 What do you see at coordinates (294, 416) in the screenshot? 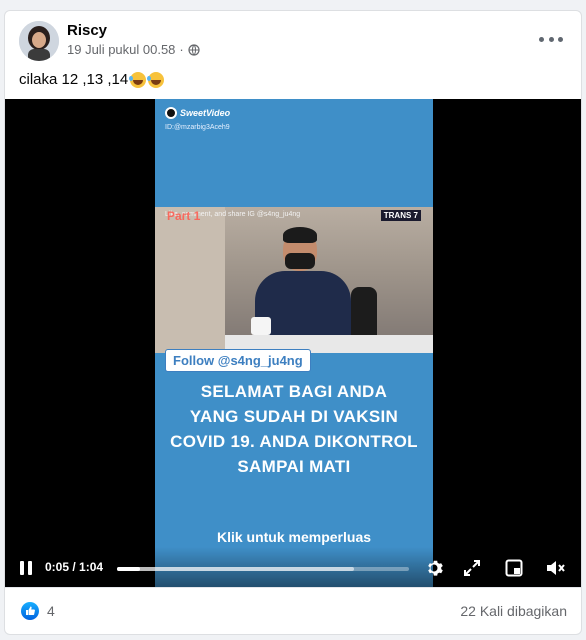
I see `overlay-line: YANG SUDAH DI VAKSIN` at bounding box center [294, 416].